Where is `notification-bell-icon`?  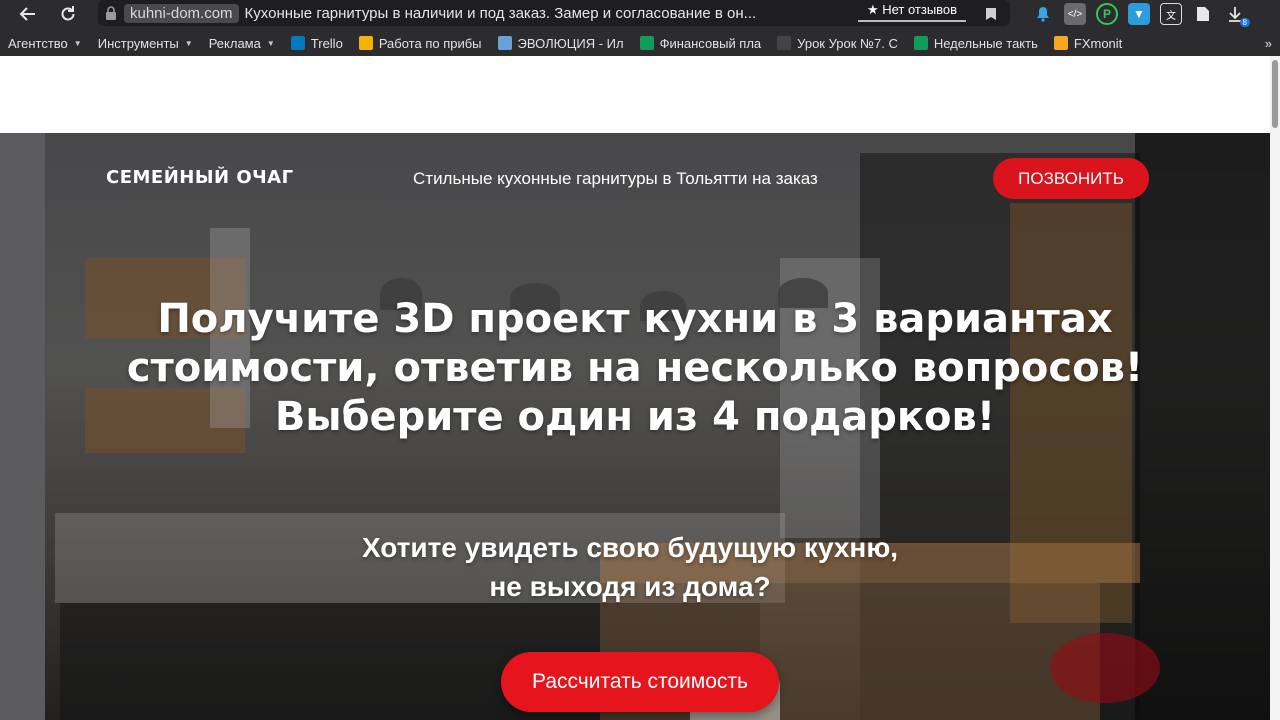
notification-bell-icon is located at coordinates (1043, 14).